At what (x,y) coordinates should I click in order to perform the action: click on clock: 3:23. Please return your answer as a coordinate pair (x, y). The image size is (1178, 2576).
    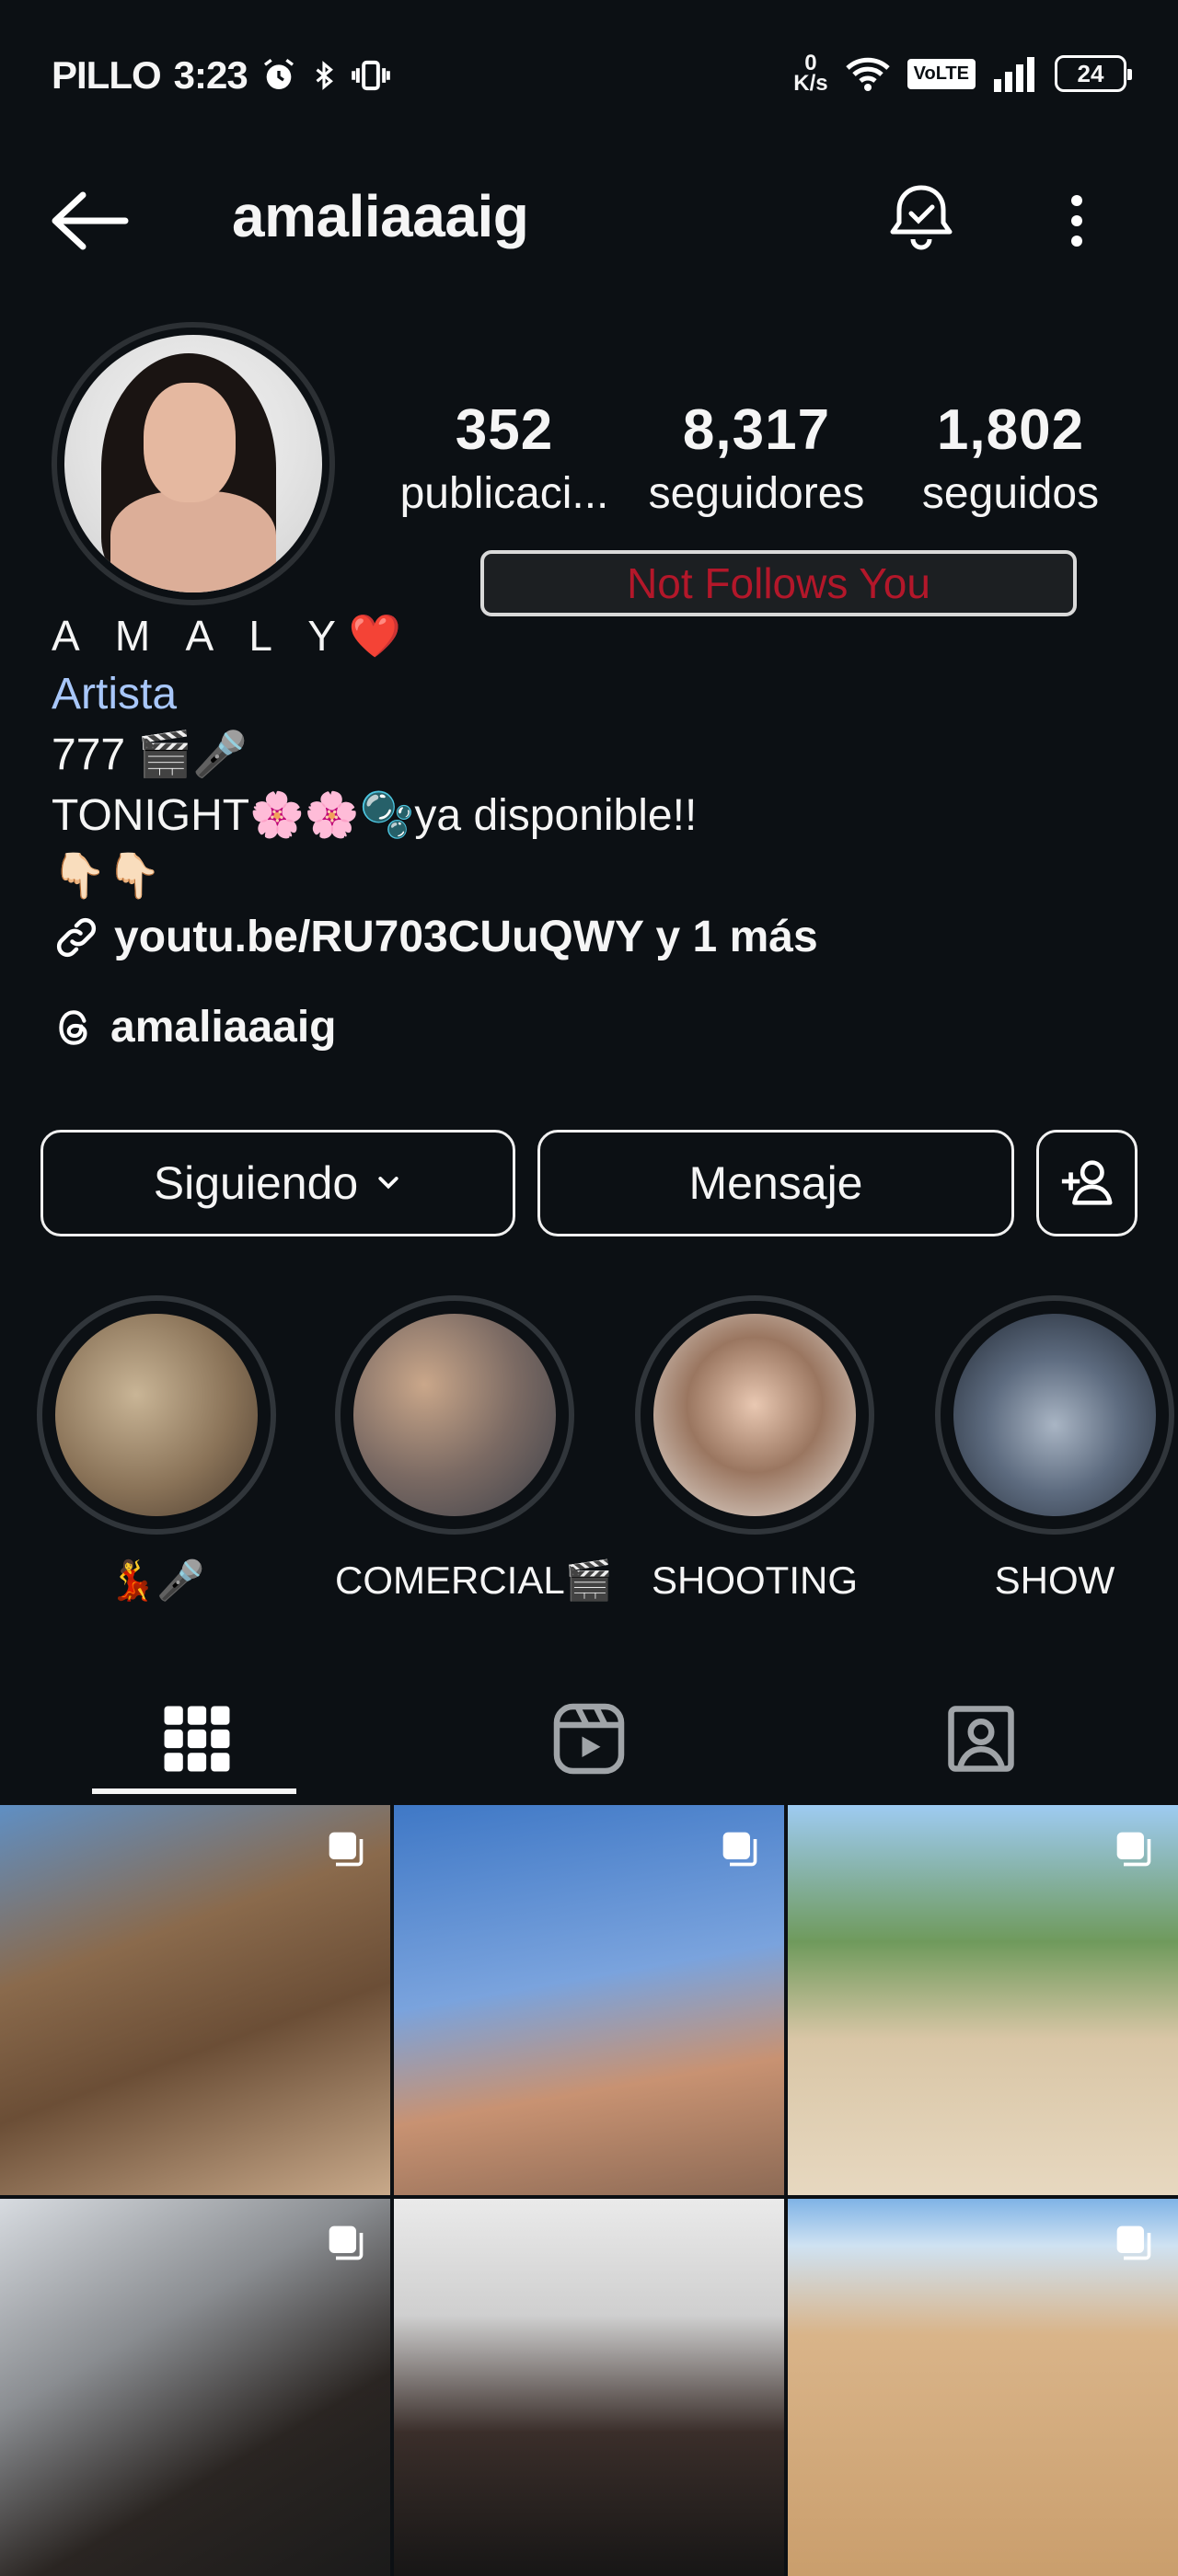
    Looking at the image, I should click on (210, 75).